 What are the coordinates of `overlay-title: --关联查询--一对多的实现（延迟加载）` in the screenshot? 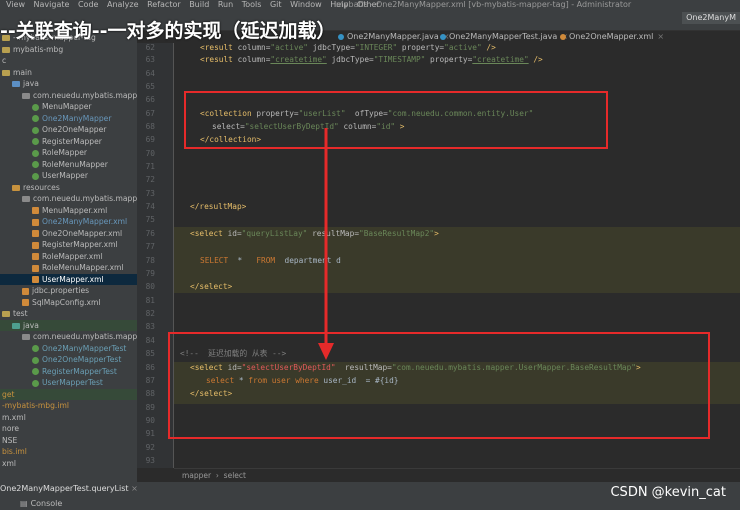 It's located at (168, 31).